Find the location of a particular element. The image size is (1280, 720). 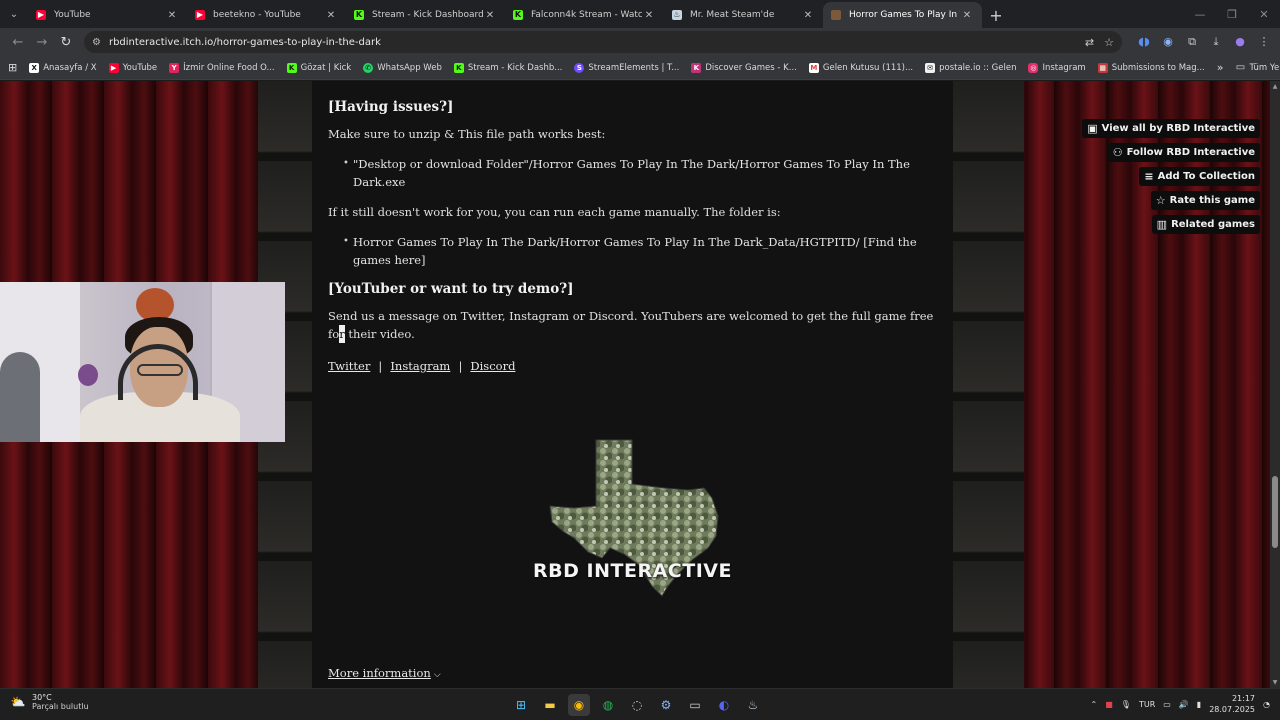

battery-icon: ▮ is located at coordinates (1199, 704).